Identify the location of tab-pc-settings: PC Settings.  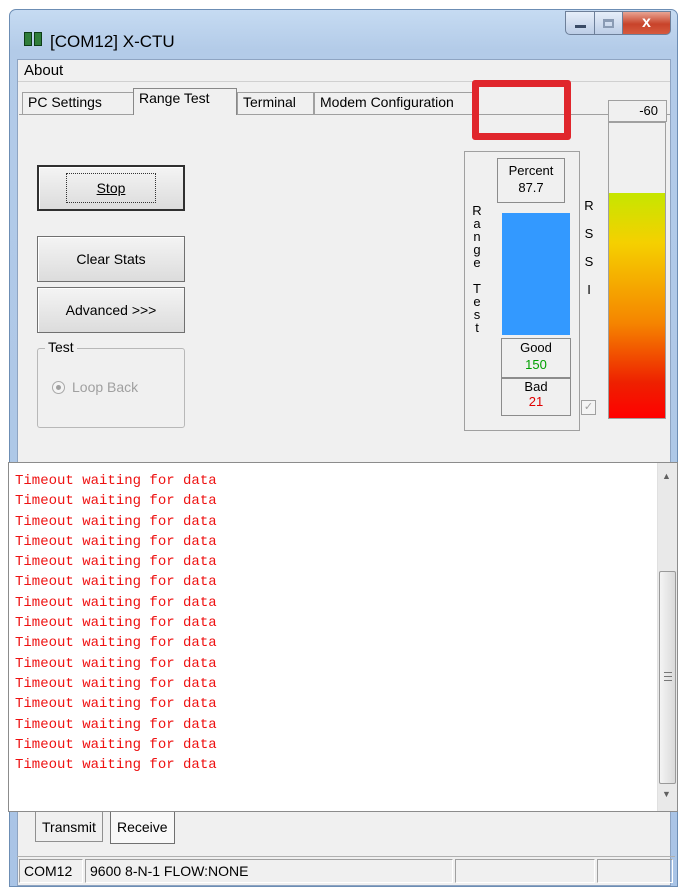
(78, 103).